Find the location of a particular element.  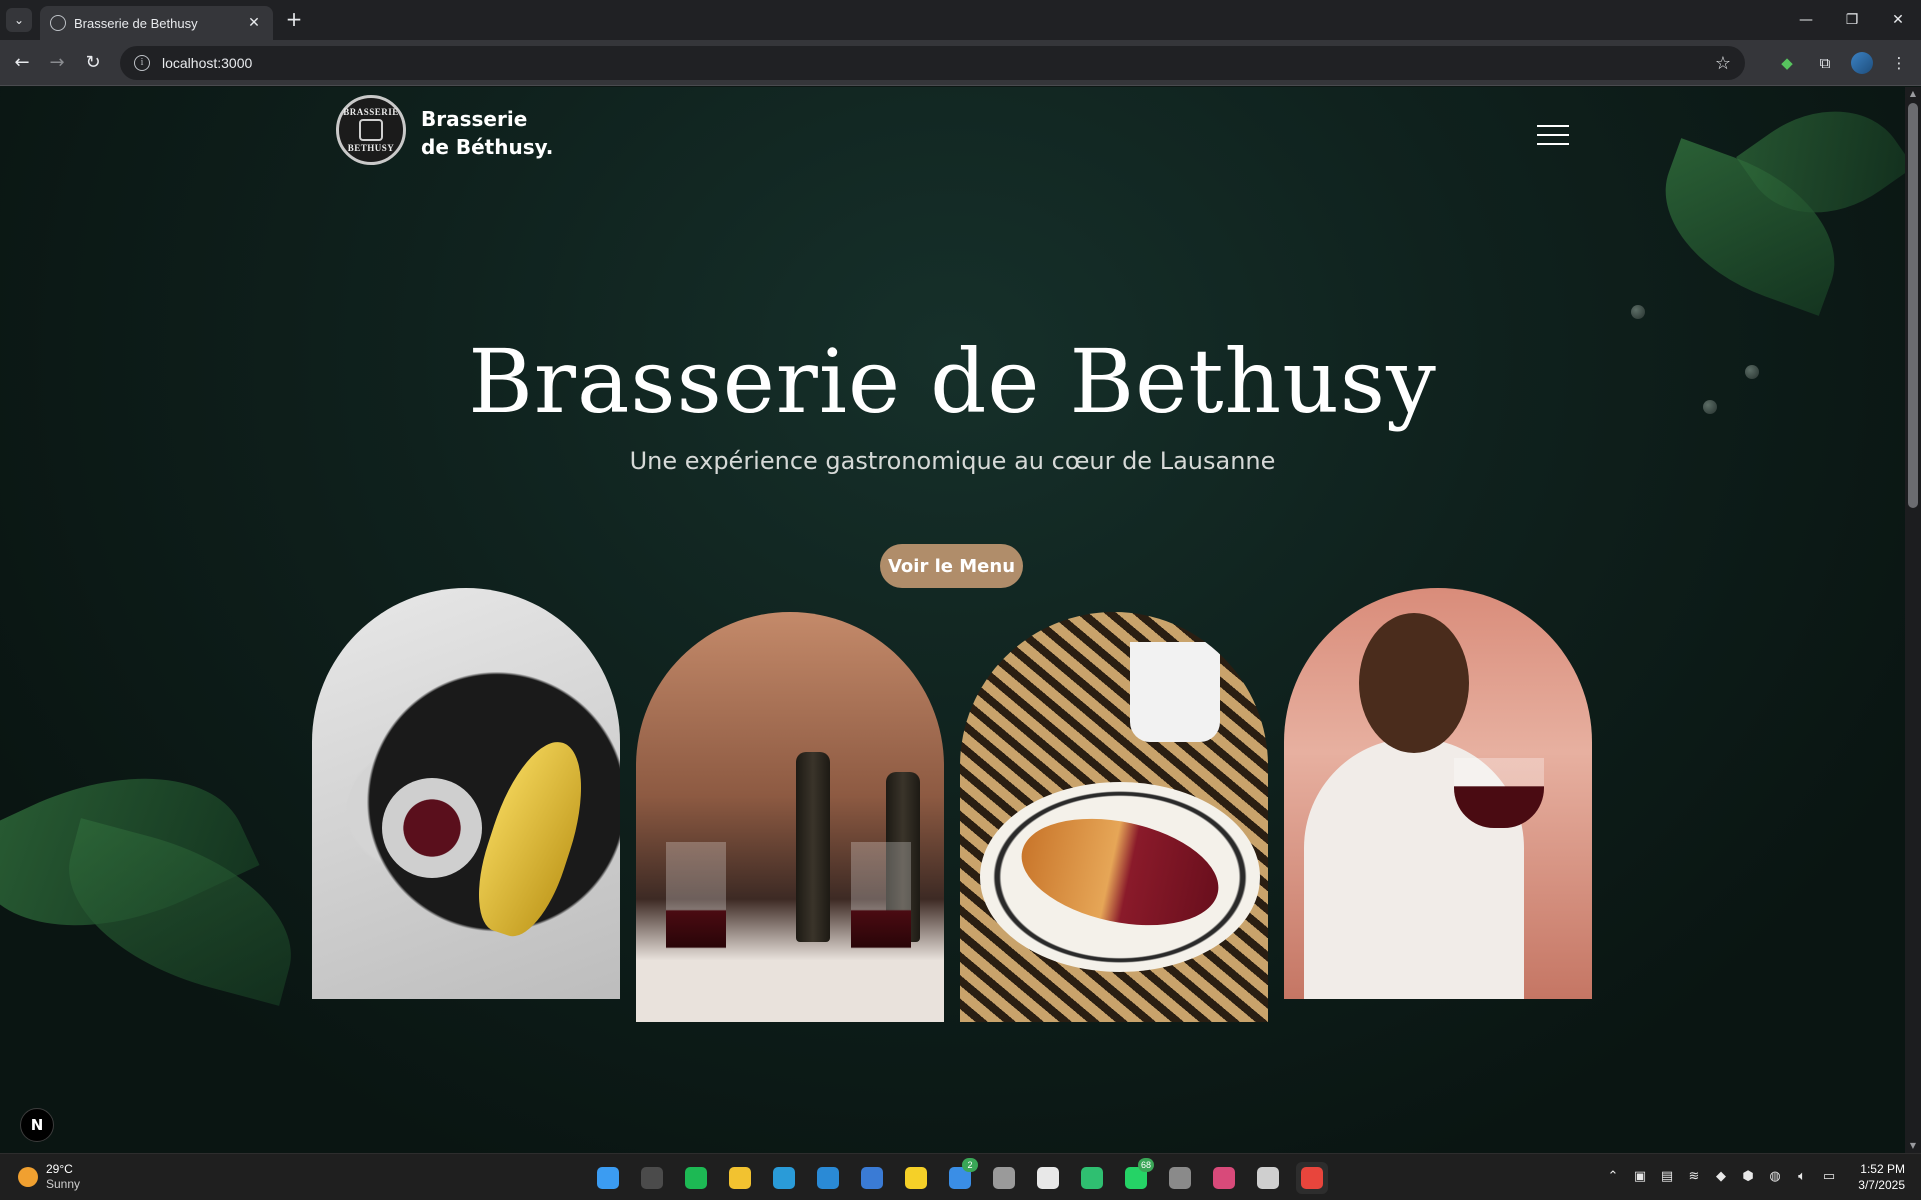

tray-app-icon: ◆ is located at coordinates (1721, 1176).